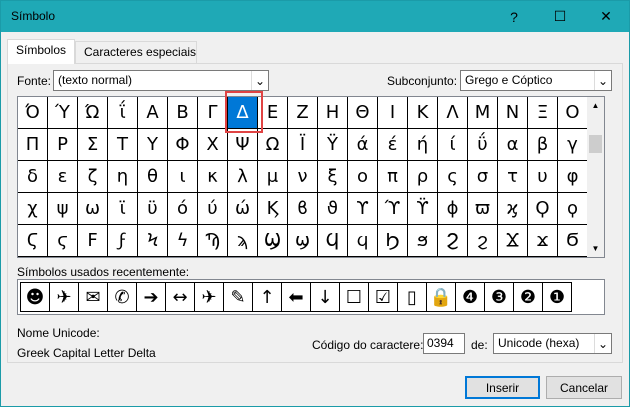 The width and height of the screenshot is (630, 407). I want to click on symbol-cell: ύ, so click(213, 209).